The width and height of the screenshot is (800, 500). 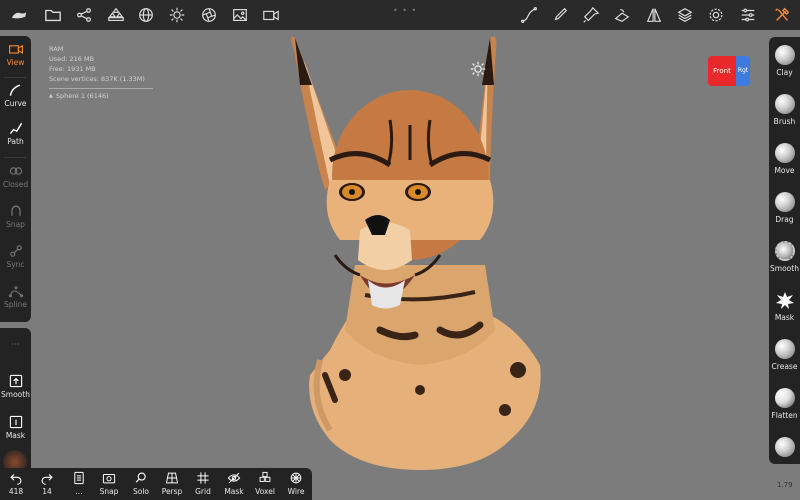 I want to click on scene-vertices: Scene vertices: 837K (1.33M), so click(x=97, y=79).